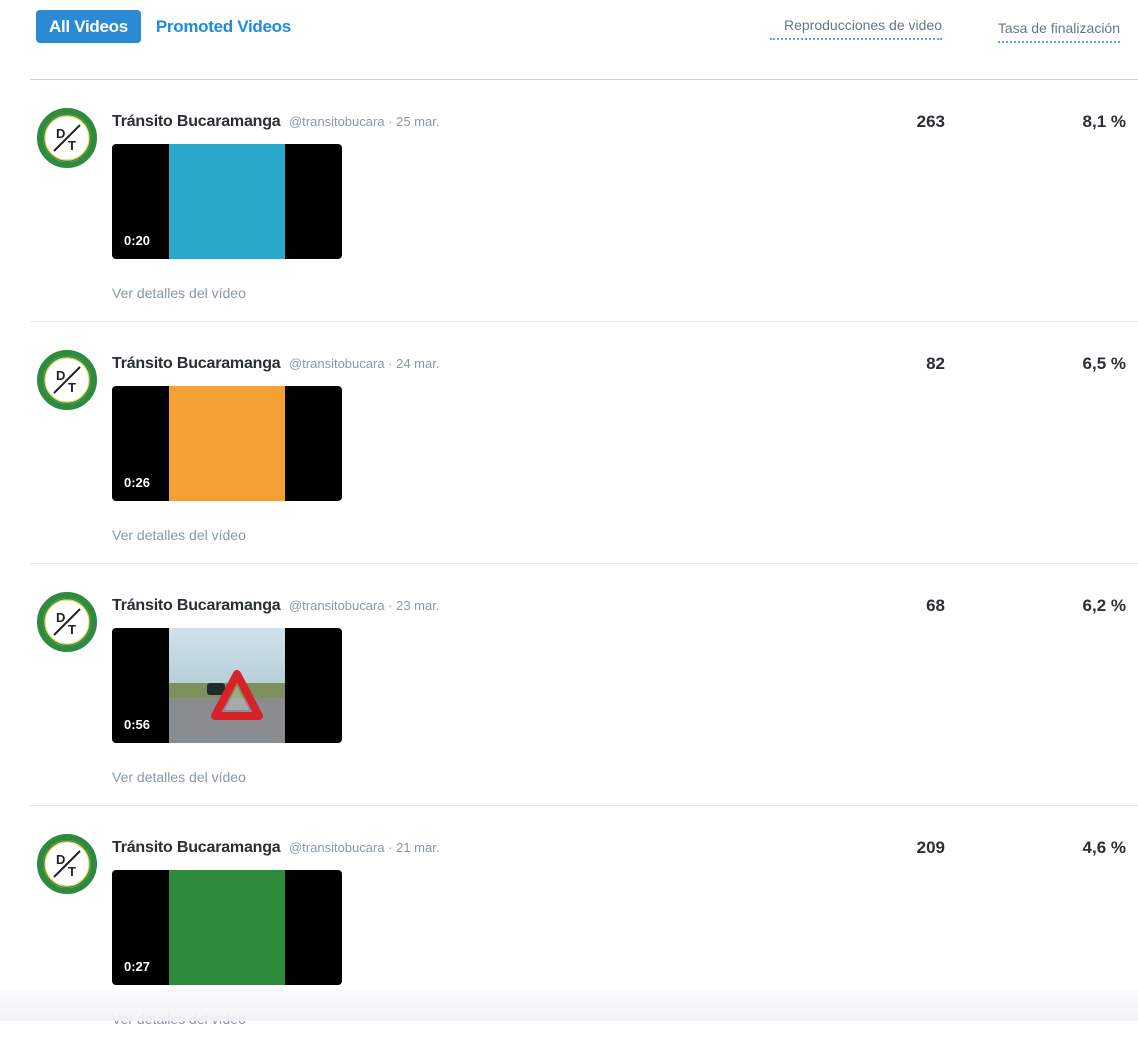 This screenshot has width=1138, height=1048. I want to click on video-duration: 0:56, so click(137, 724).